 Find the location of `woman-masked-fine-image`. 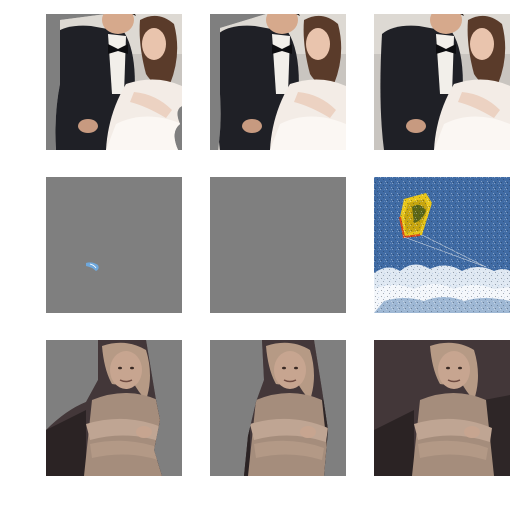

woman-masked-fine-image is located at coordinates (278, 408).